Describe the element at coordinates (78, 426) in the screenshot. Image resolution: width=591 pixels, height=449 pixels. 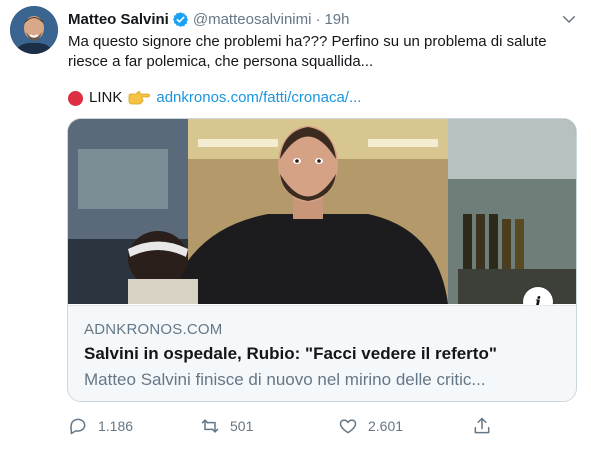
I see `reply-icon` at that location.